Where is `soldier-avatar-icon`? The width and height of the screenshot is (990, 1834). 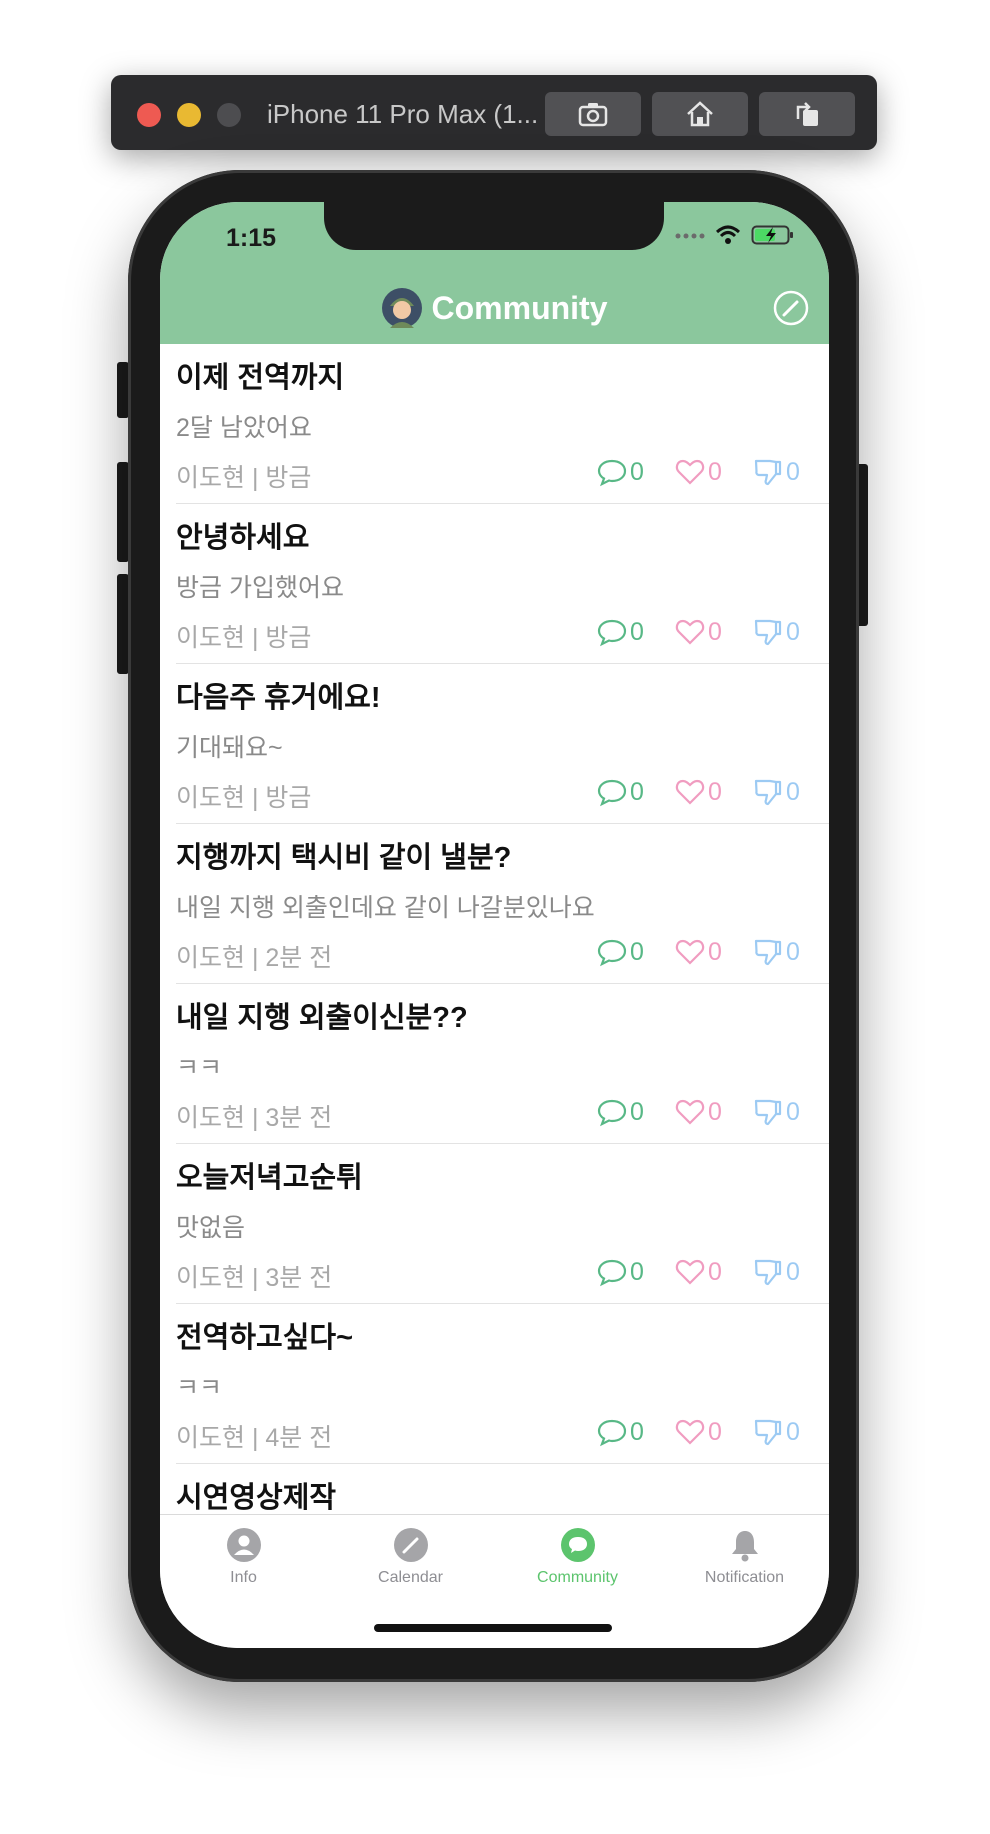
soldier-avatar-icon is located at coordinates (401, 308).